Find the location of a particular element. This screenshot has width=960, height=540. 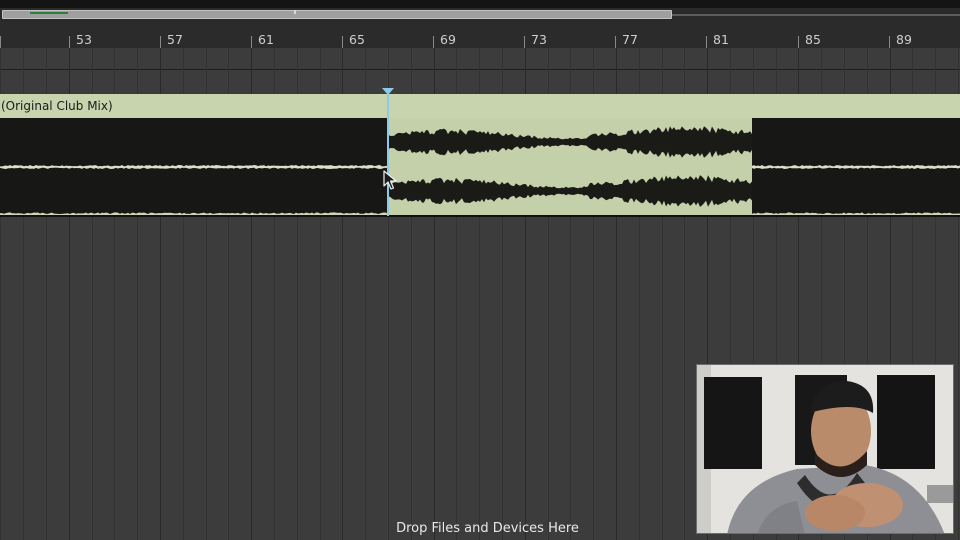

ruler-label: 61 is located at coordinates (266, 39).